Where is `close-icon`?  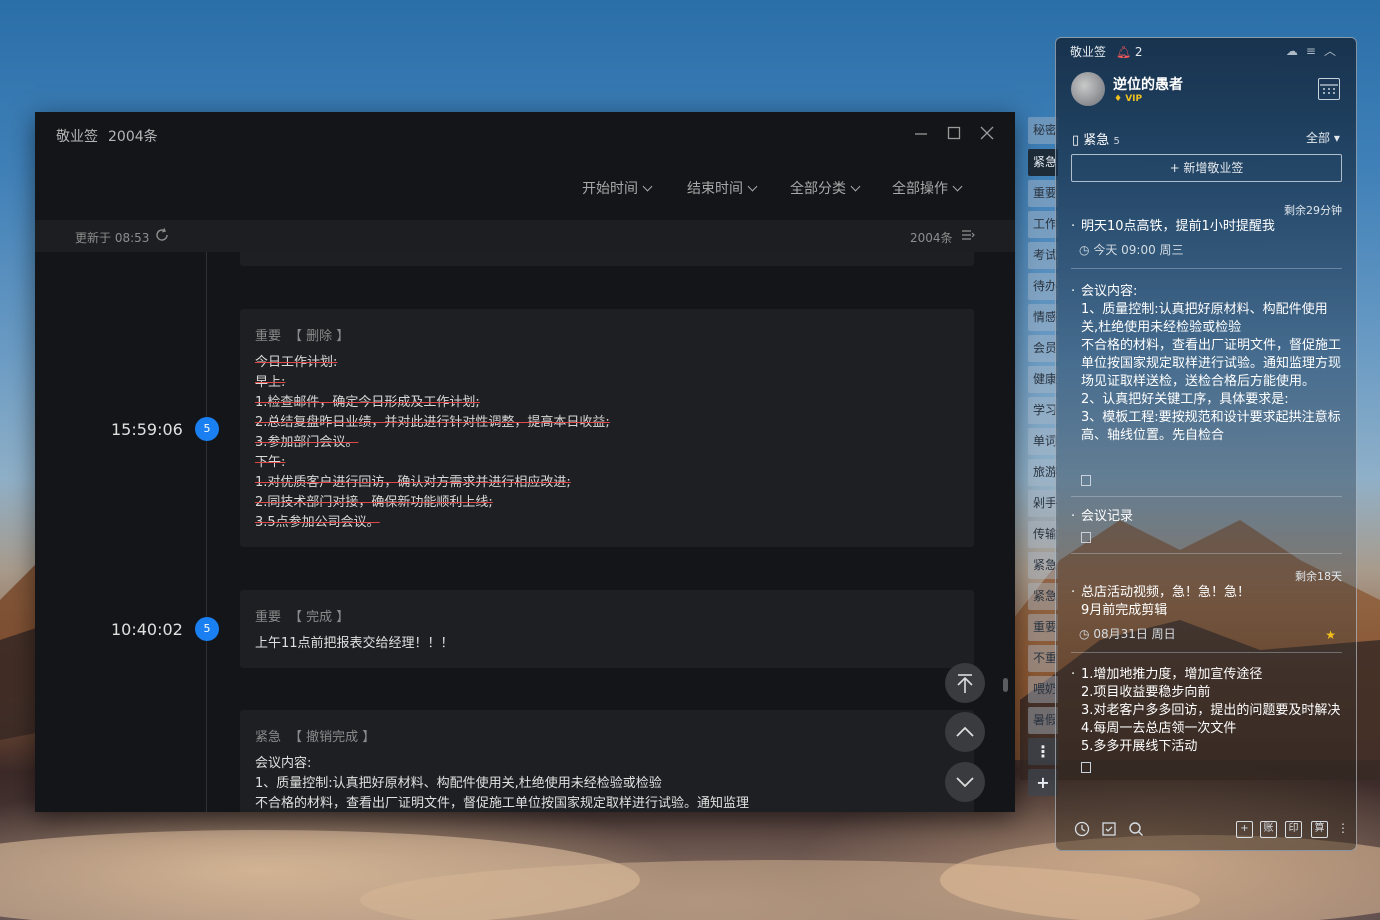 close-icon is located at coordinates (987, 135).